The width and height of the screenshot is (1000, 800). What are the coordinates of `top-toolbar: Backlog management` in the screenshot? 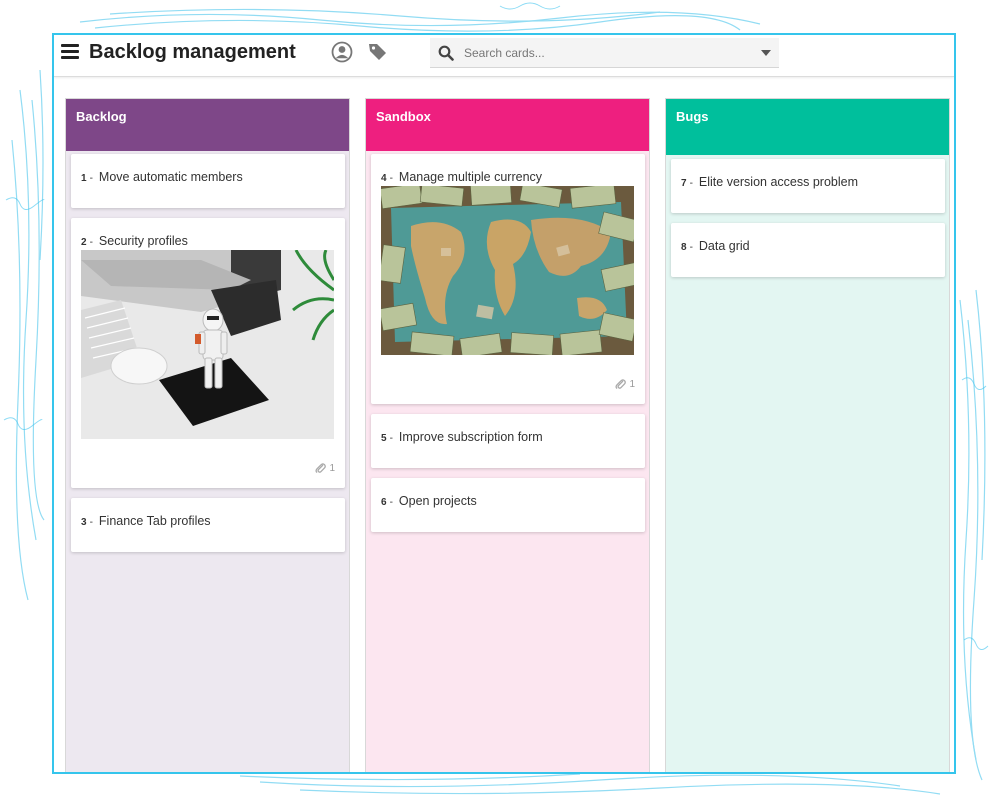 It's located at (504, 56).